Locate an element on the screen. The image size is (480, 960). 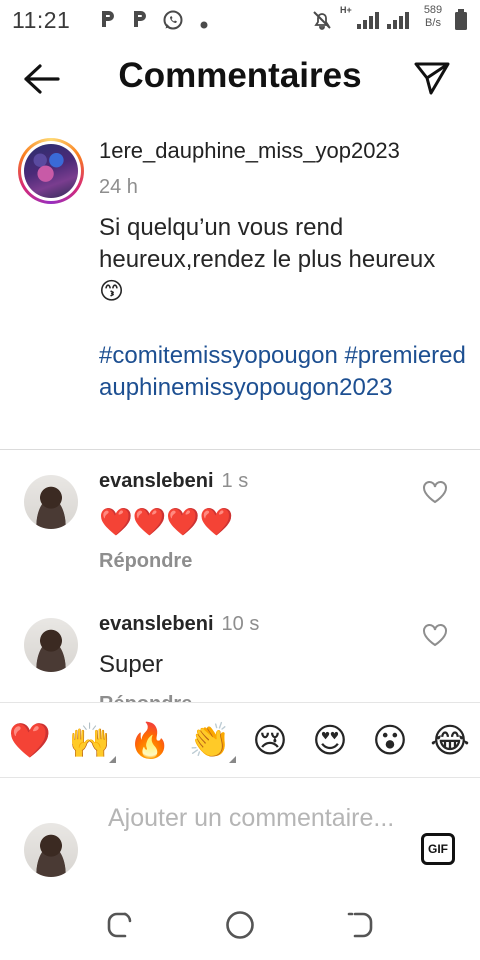
emoji-clapping: 👏 is located at coordinates (212, 742).